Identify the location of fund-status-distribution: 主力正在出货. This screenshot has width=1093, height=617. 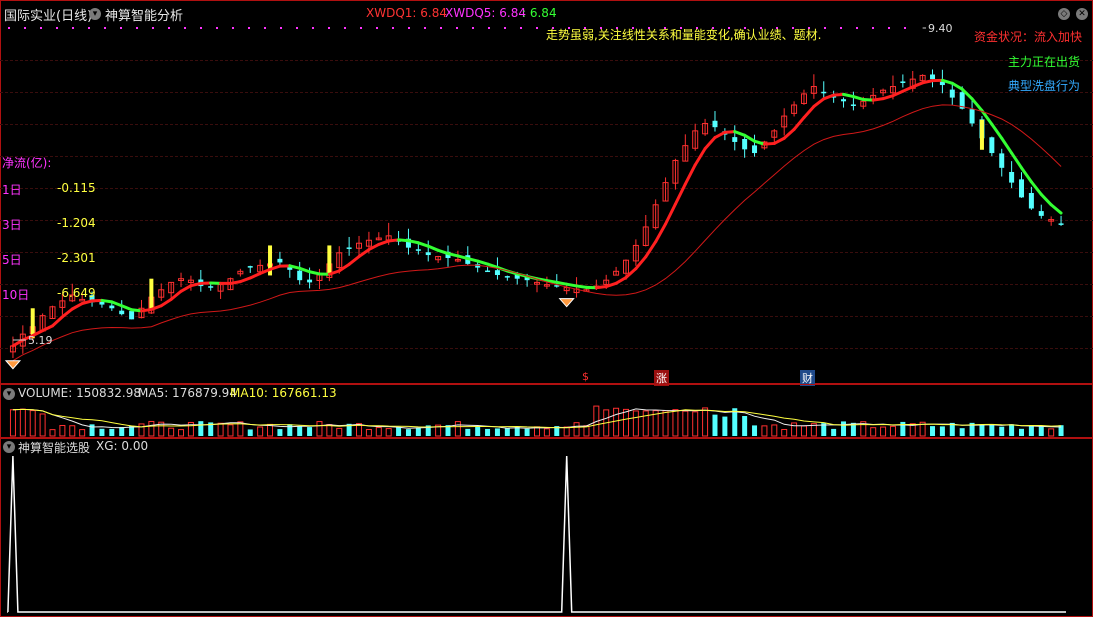
(1044, 62).